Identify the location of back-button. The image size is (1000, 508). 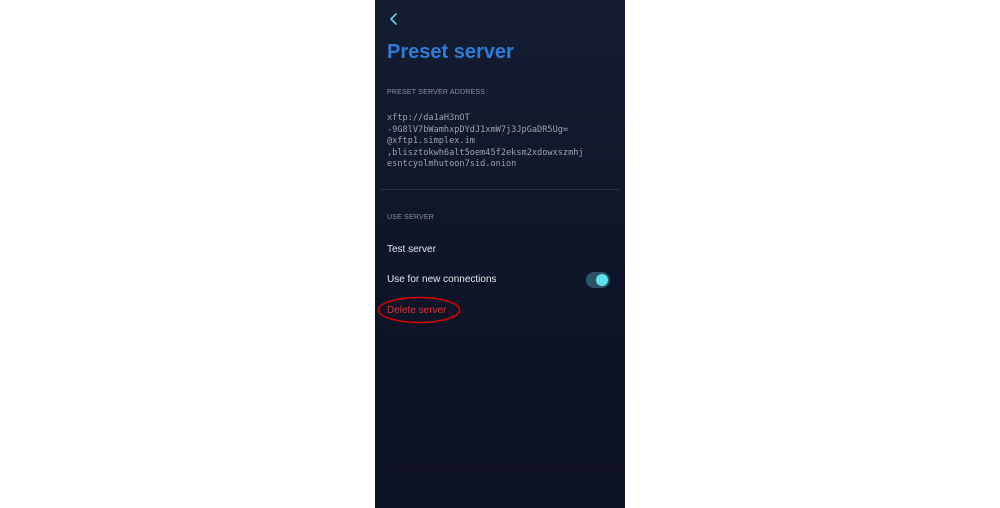
(394, 19).